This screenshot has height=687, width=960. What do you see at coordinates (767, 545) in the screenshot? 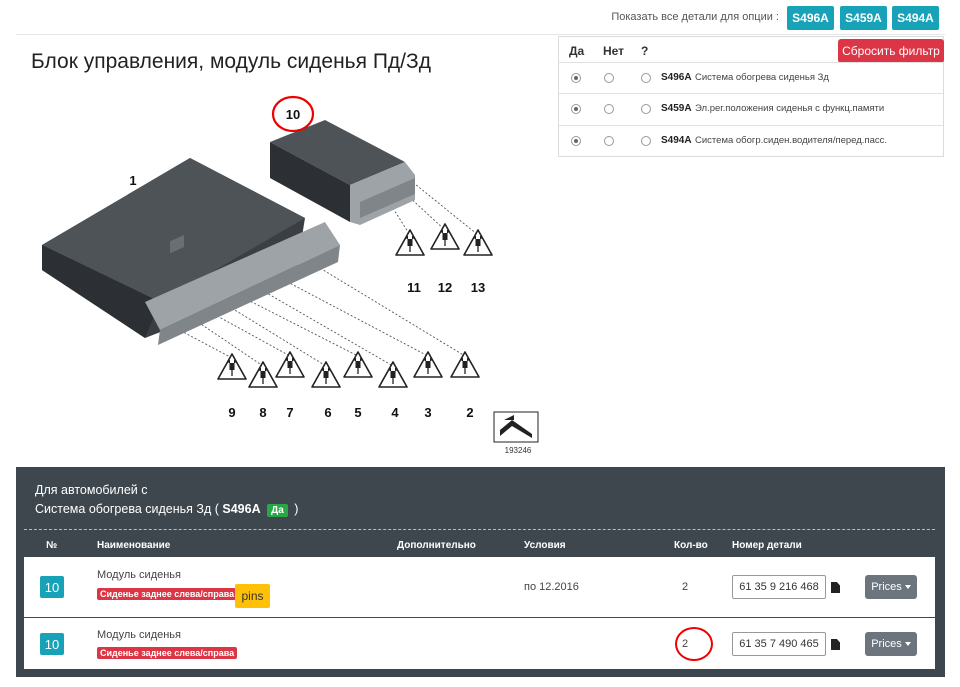
I see `col-header-part-number: Номер детали` at bounding box center [767, 545].